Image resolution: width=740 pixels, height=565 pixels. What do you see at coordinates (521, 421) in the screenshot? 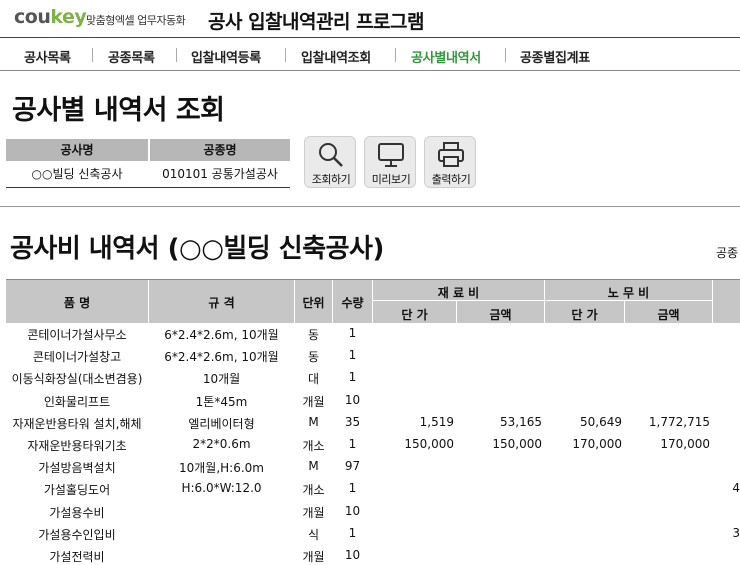
I see `cell-material-amount: 53,165` at bounding box center [521, 421].